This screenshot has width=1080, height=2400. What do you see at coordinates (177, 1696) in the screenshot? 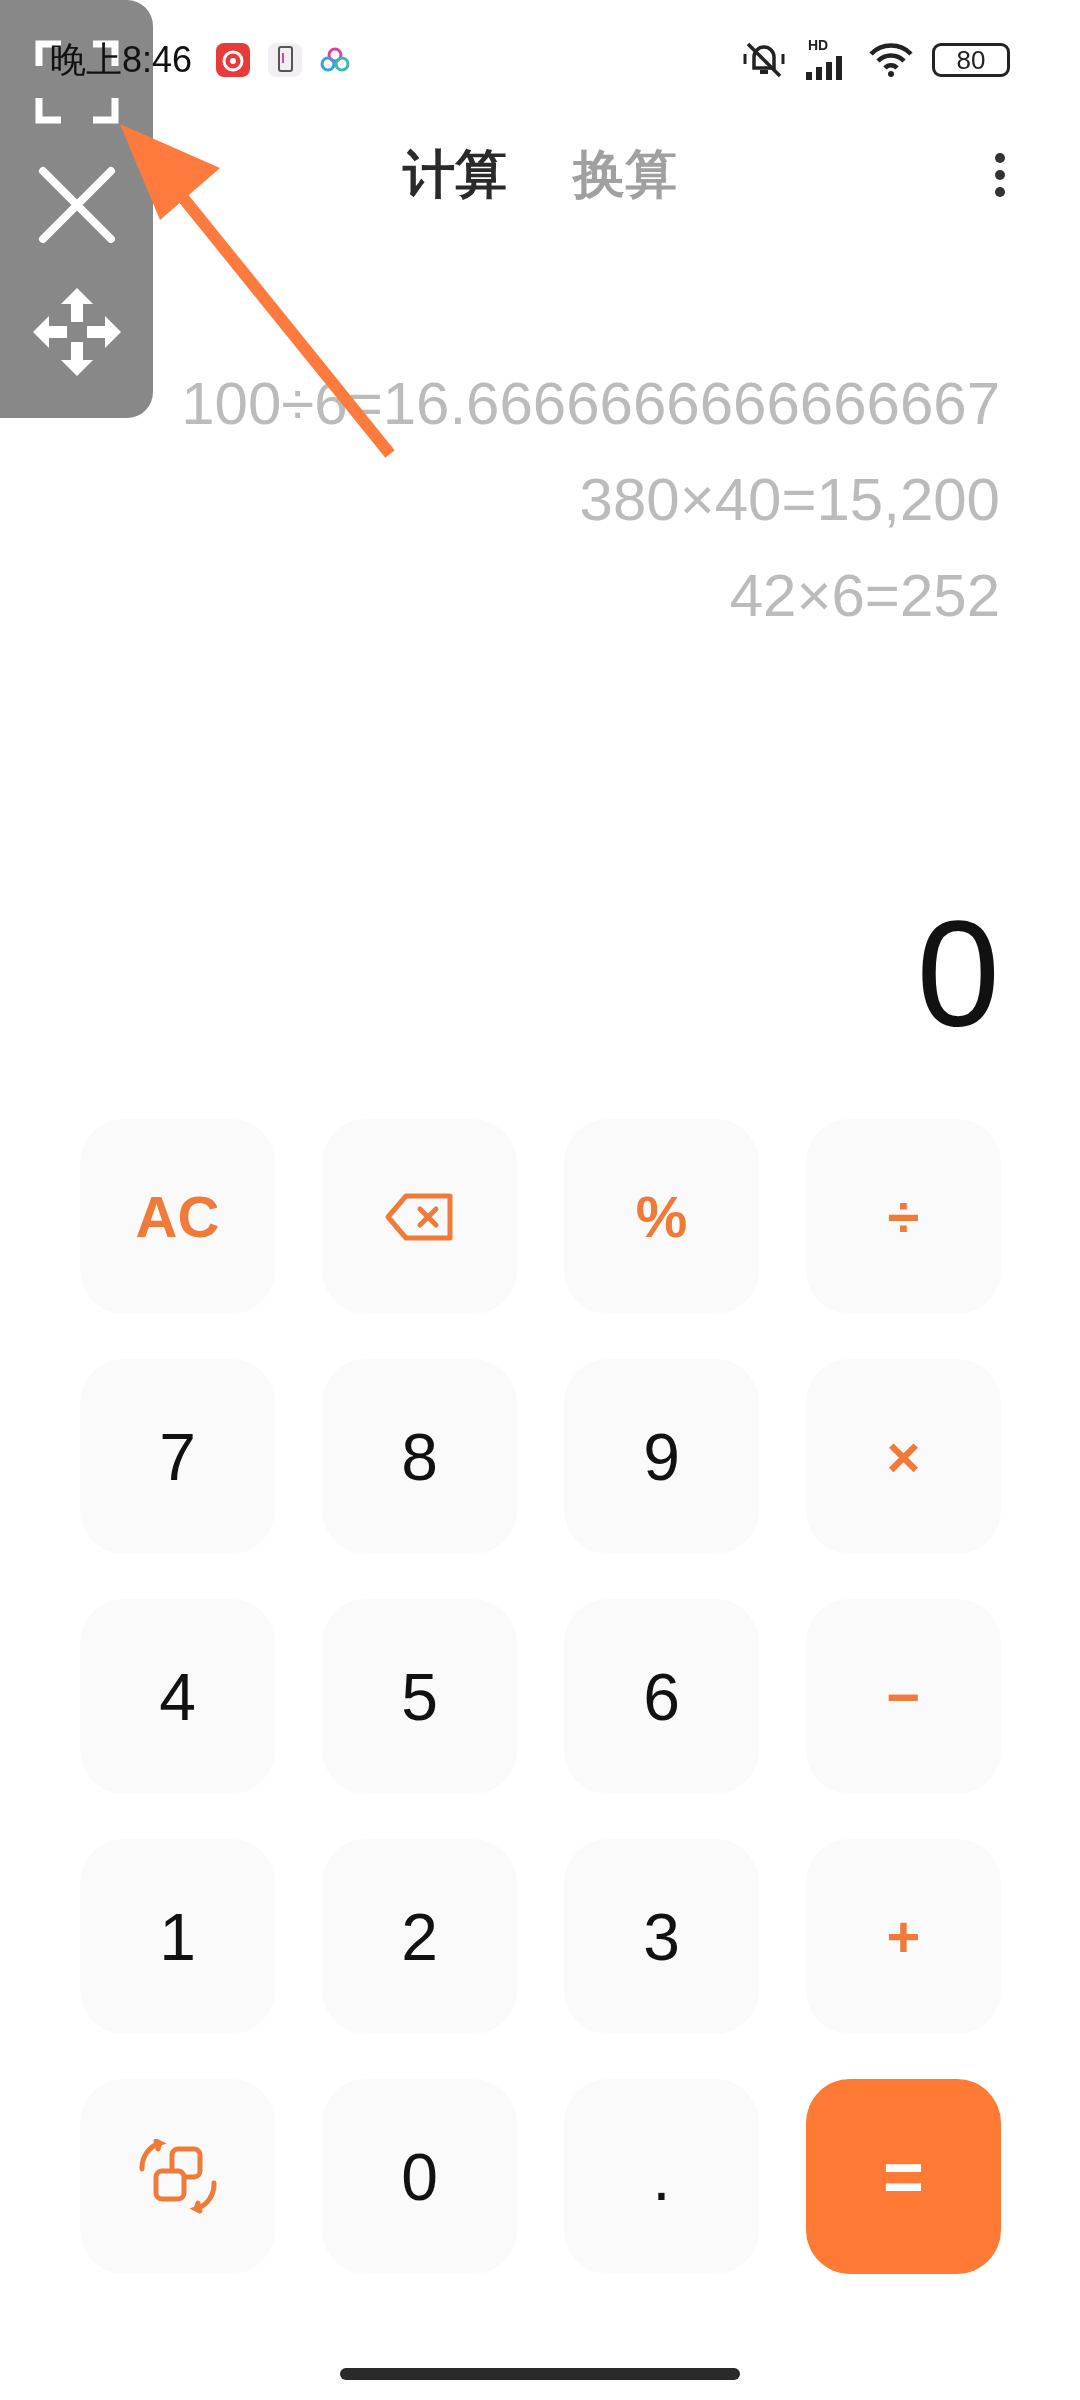
I see `digit-key: 4` at bounding box center [177, 1696].